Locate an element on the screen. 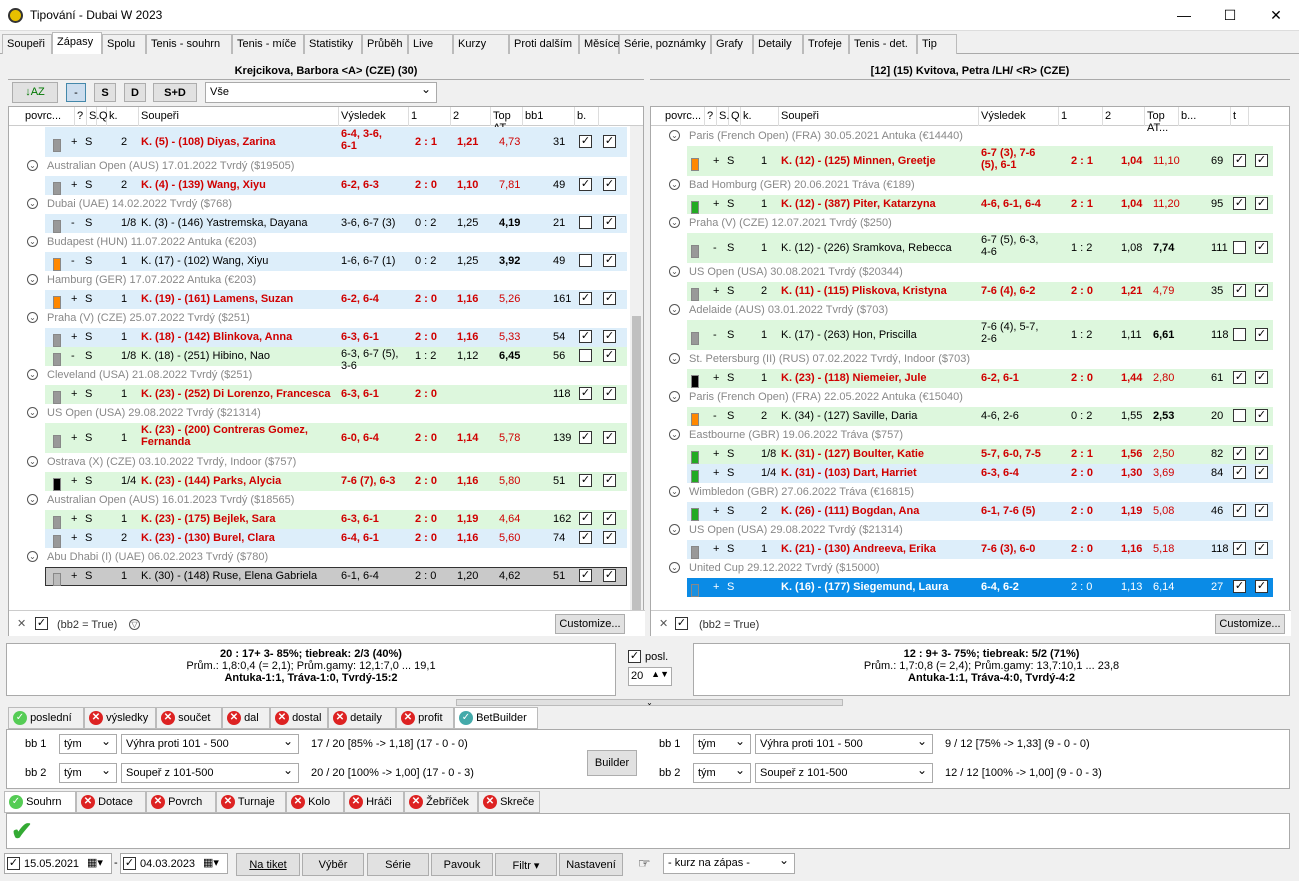 This screenshot has height=881, width=1299. tab-7: Live is located at coordinates (430, 44).